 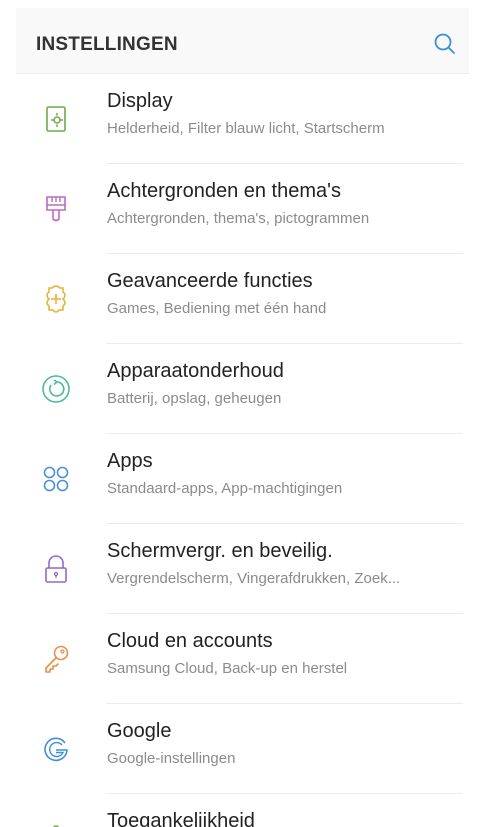 What do you see at coordinates (217, 308) in the screenshot?
I see `item-subtitle: Games, Bediening met één hand` at bounding box center [217, 308].